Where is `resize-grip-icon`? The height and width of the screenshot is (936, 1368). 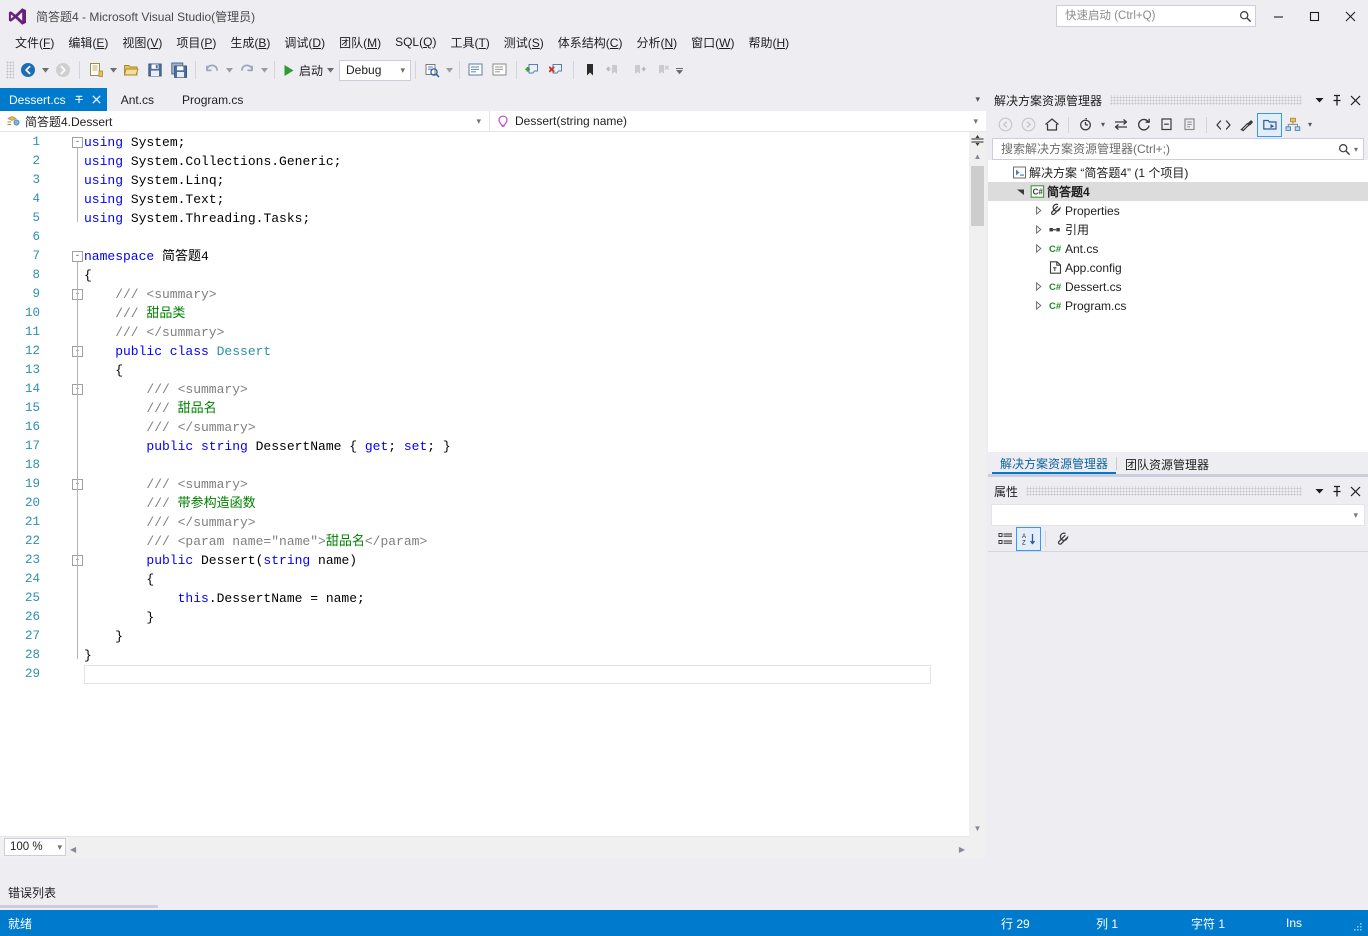 resize-grip-icon is located at coordinates (1357, 923).